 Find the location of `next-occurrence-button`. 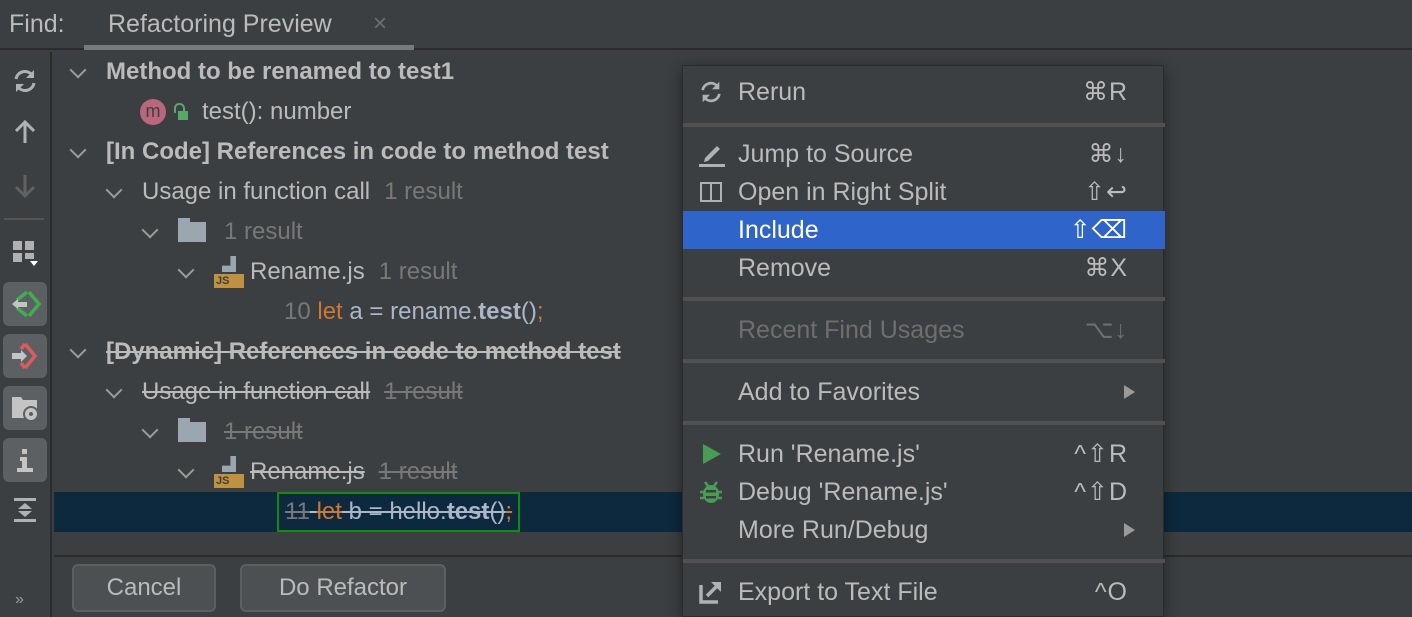

next-occurrence-button is located at coordinates (25, 186).